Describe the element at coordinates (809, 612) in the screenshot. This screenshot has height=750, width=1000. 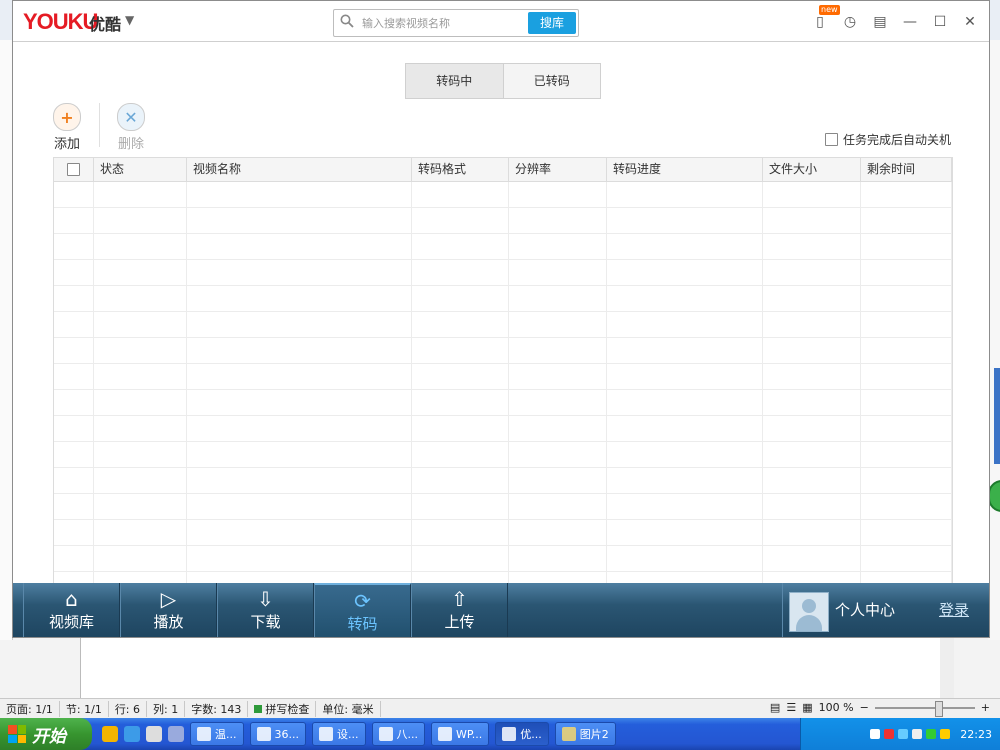
I see `avatar` at that location.